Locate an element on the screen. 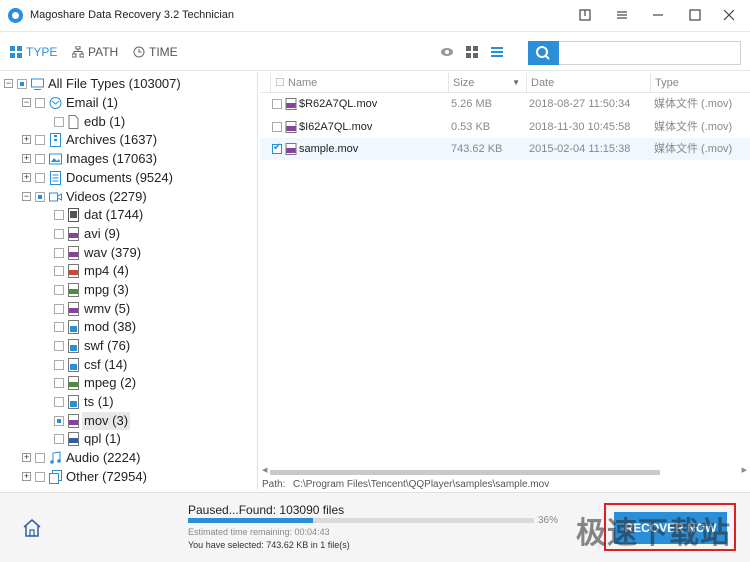  column-size-header: Size ▼ is located at coordinates (487, 83).